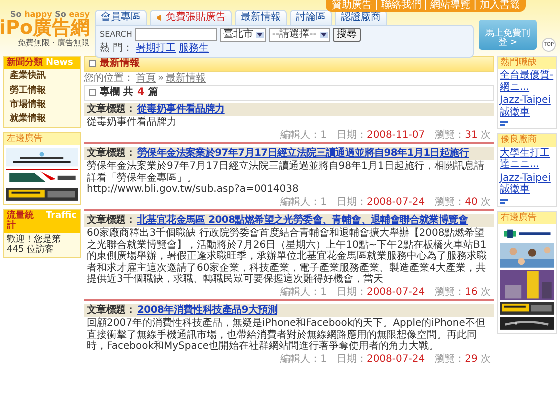  What do you see at coordinates (286, 172) in the screenshot?
I see `article-text: 勞保年金法案業於97年7月17日經立法院三讀通過並將自98年1月1日起施行，相關訊息請詳看「勞保年金專區」。` at bounding box center [286, 172].